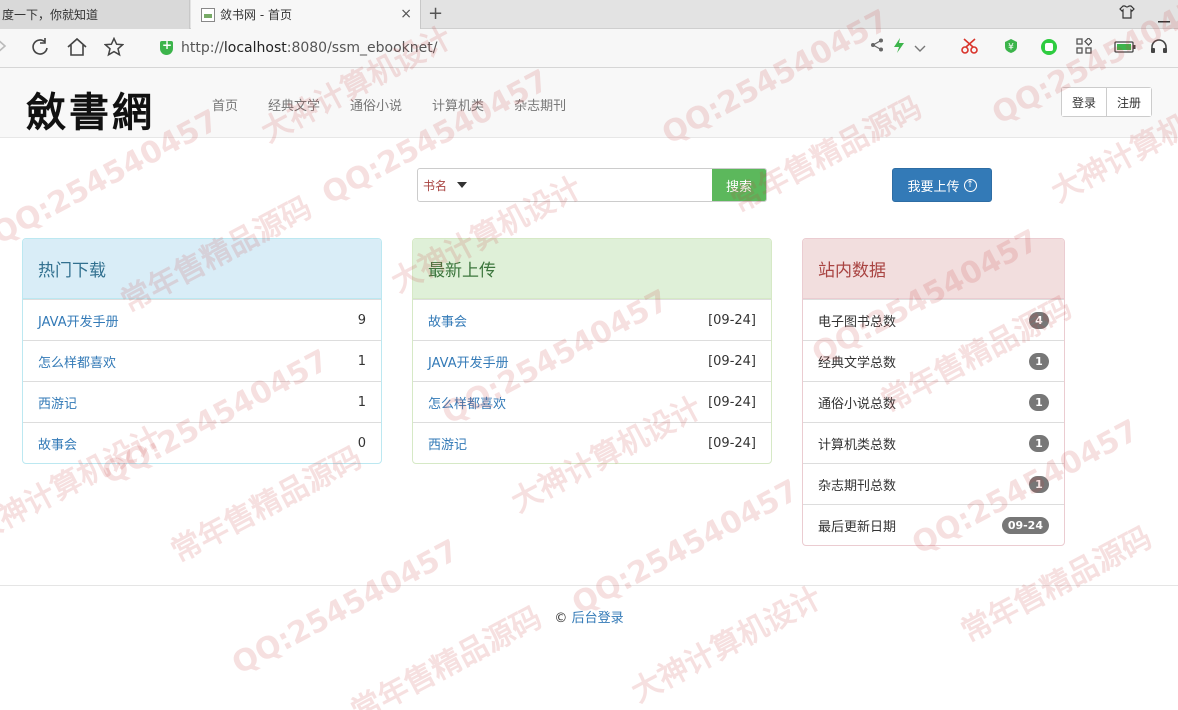 The height and width of the screenshot is (710, 1178). What do you see at coordinates (90, 109) in the screenshot?
I see `site-logo: 斂書網` at bounding box center [90, 109].